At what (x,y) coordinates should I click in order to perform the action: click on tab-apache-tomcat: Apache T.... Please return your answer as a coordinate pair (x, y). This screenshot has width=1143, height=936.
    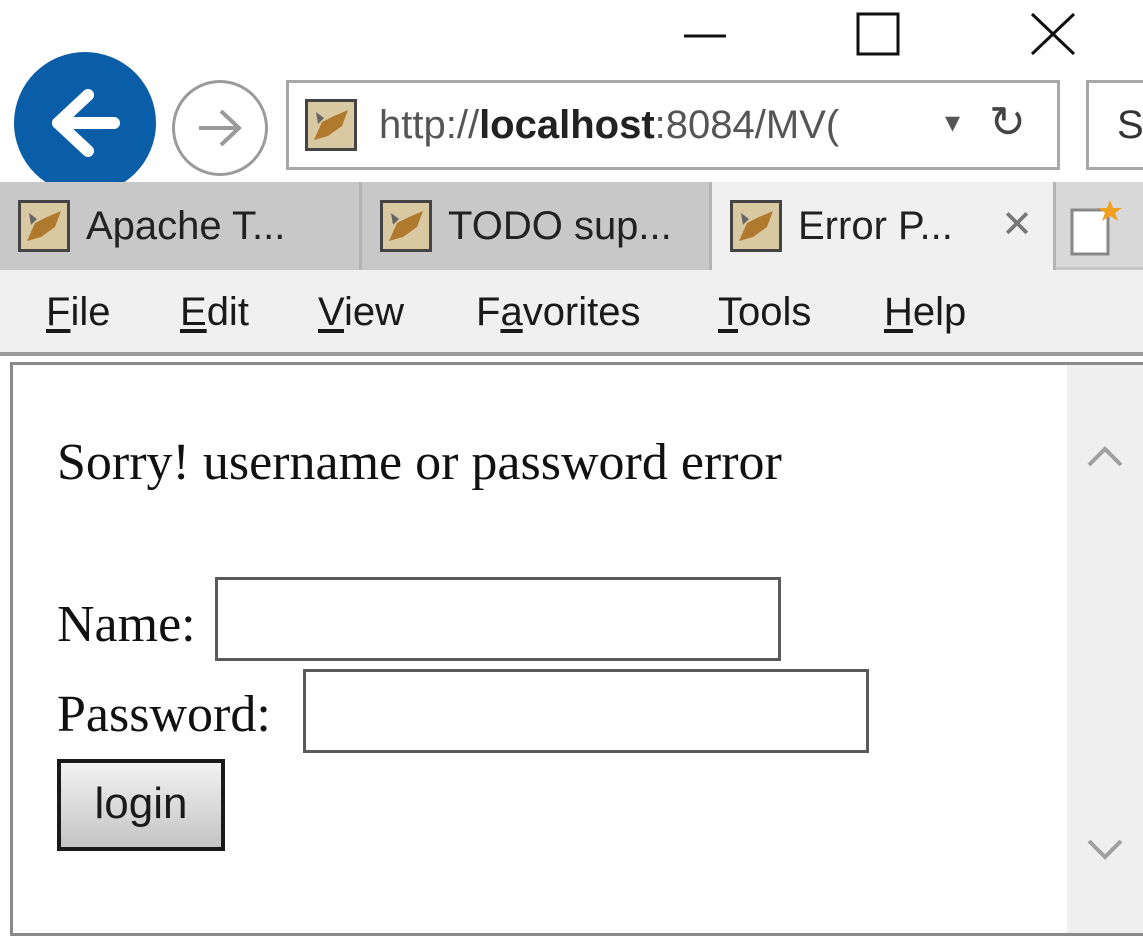
    Looking at the image, I should click on (181, 226).